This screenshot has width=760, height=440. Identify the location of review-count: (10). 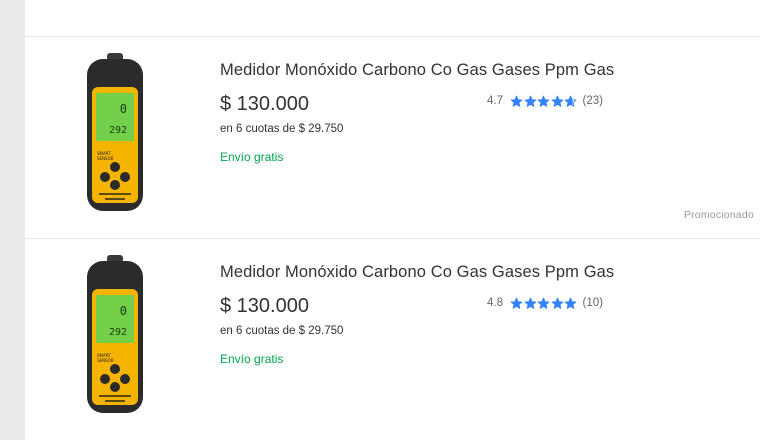
(592, 303).